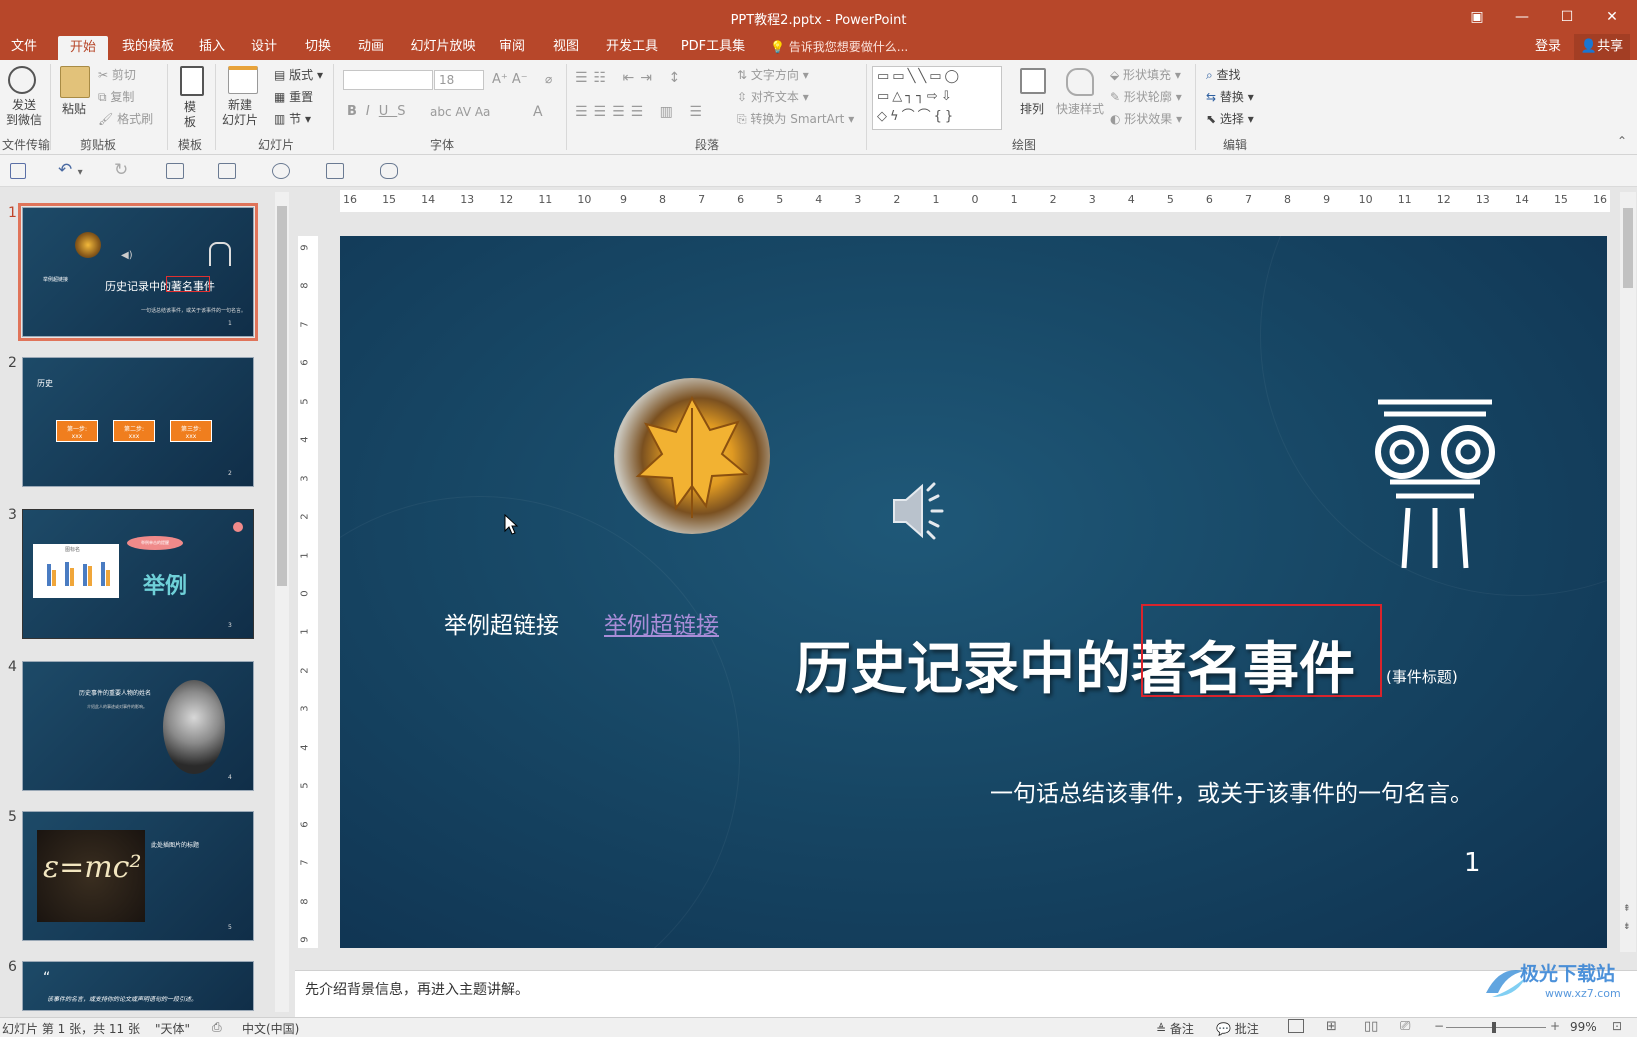  I want to click on slide-sorter-icon: ⊞, so click(1331, 1026).